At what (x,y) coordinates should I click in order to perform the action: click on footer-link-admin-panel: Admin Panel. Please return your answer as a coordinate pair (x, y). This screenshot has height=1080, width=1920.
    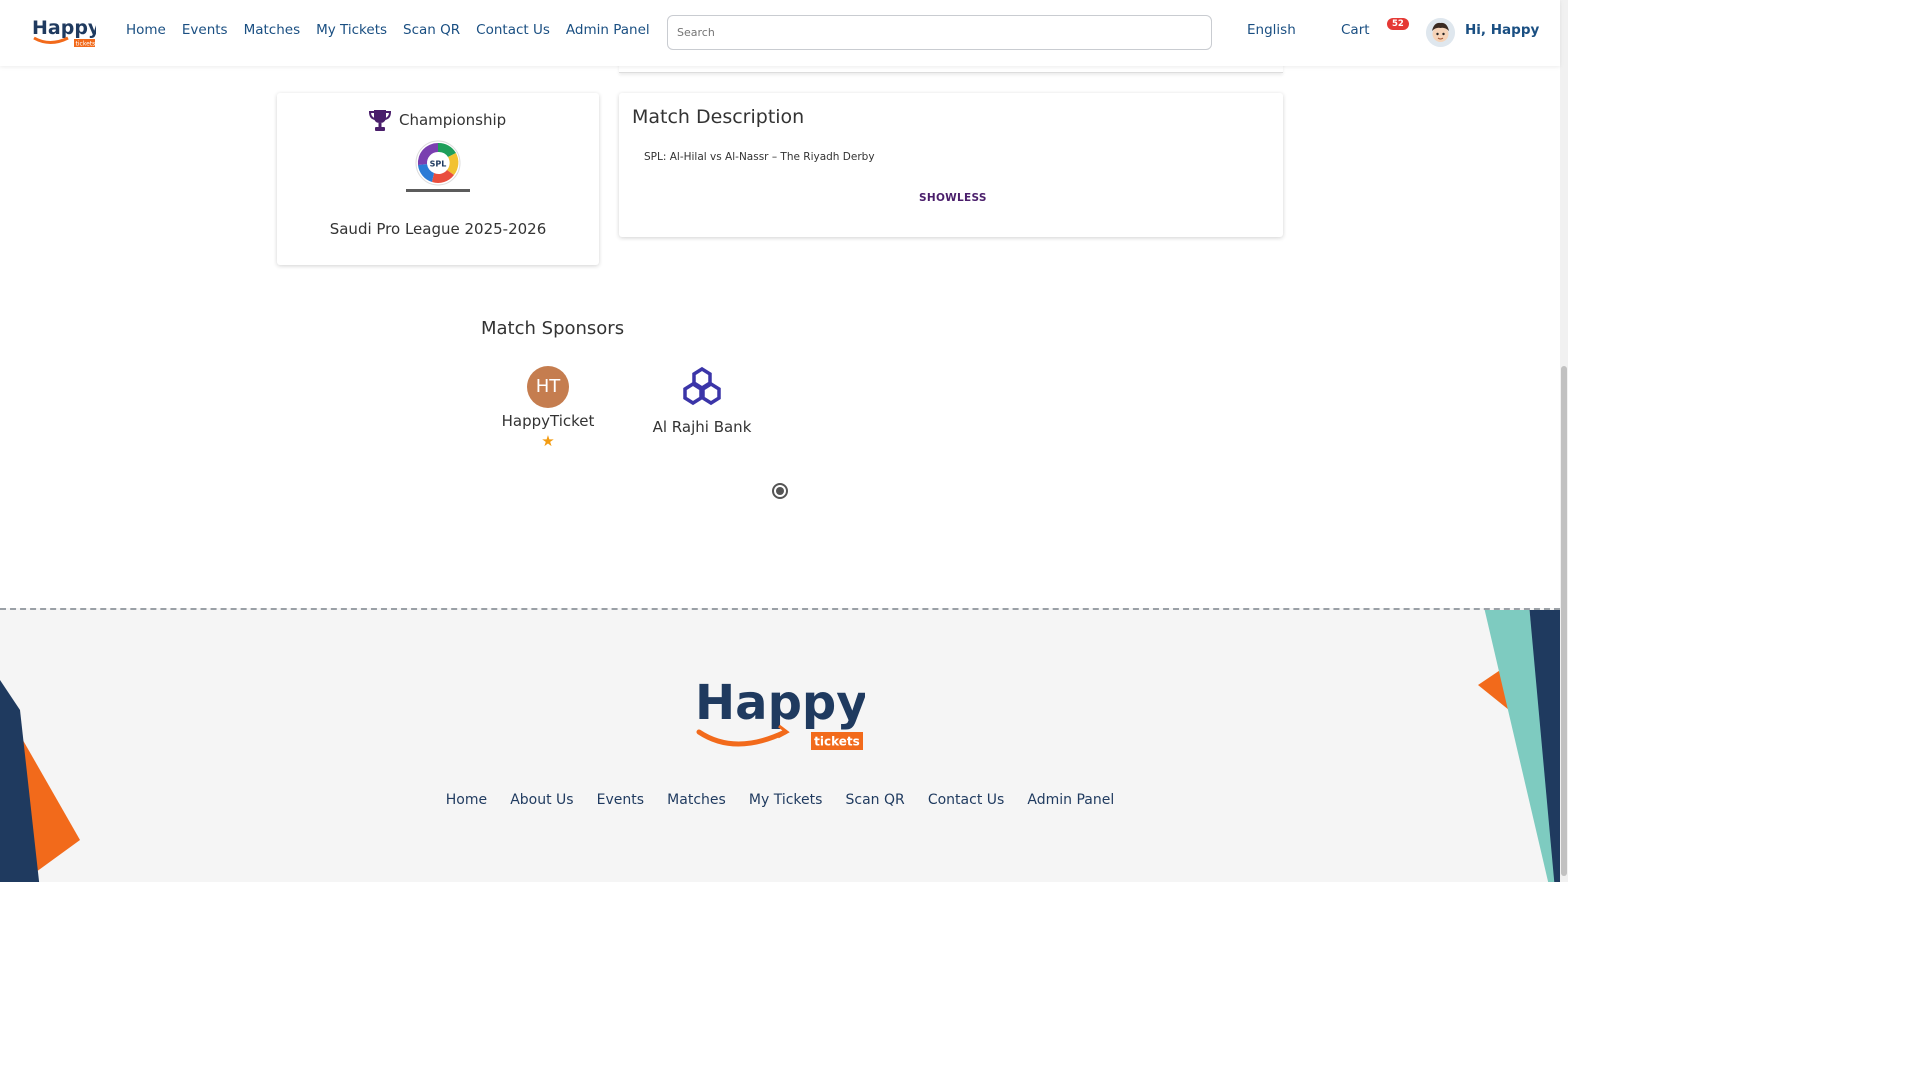
    Looking at the image, I should click on (1070, 800).